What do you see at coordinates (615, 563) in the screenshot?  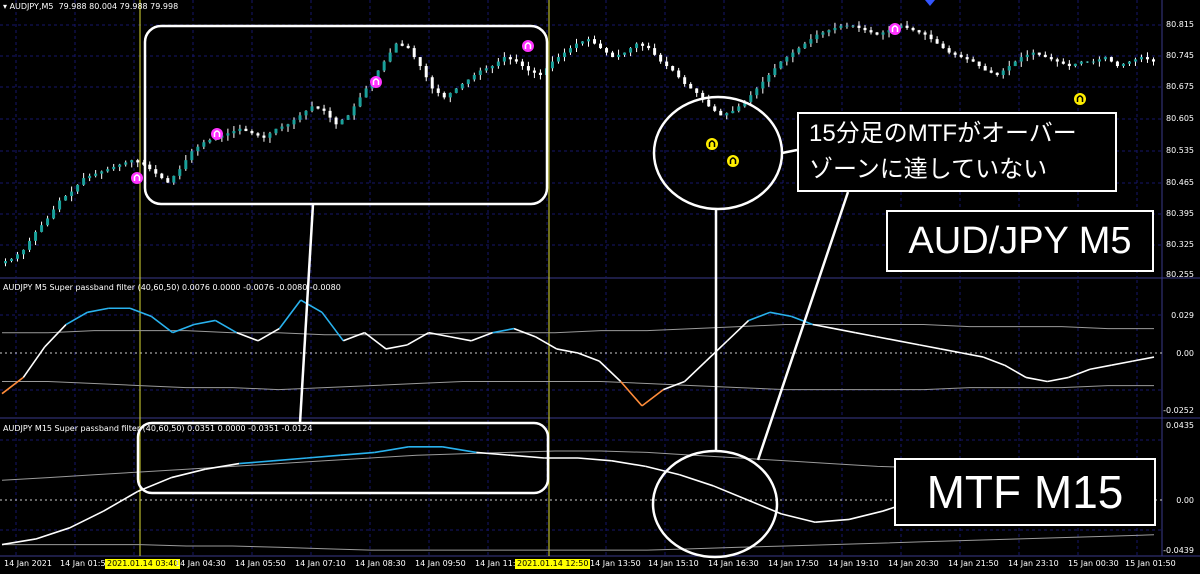 I see `time-axis-label: 14 Jan 13:50` at bounding box center [615, 563].